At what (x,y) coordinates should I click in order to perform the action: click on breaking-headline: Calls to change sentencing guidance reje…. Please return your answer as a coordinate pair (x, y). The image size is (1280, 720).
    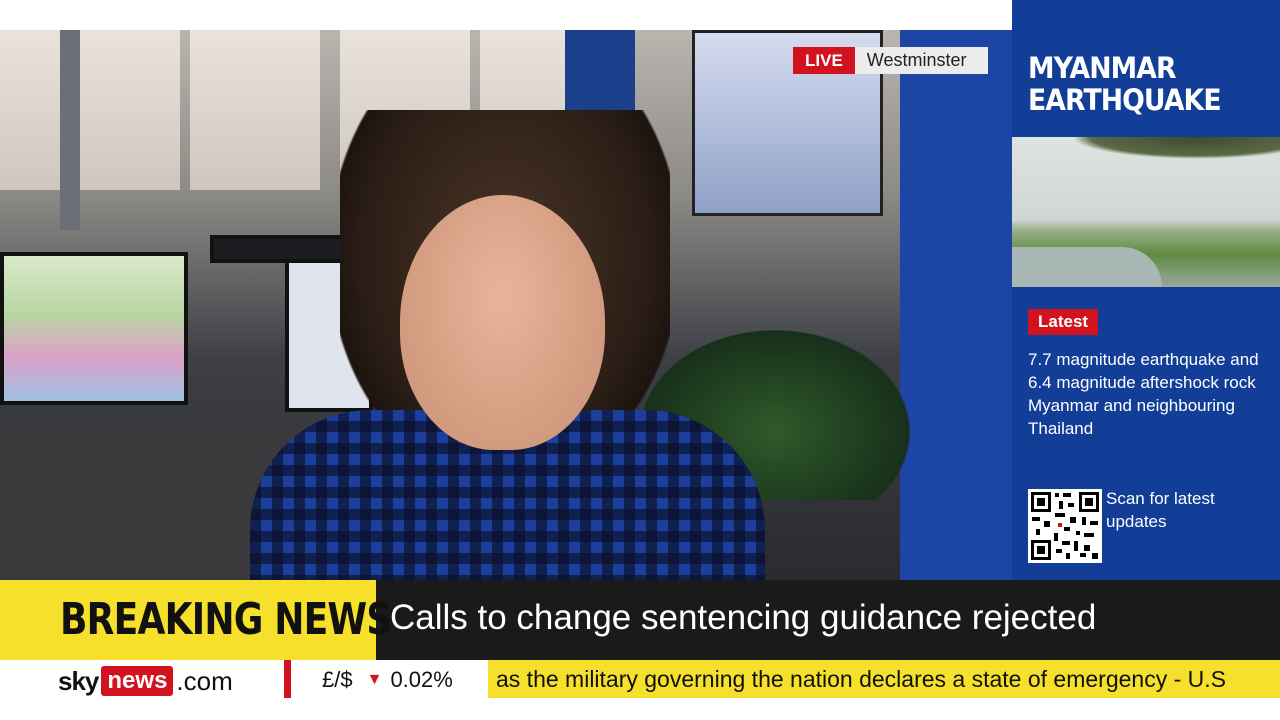
    Looking at the image, I should click on (743, 617).